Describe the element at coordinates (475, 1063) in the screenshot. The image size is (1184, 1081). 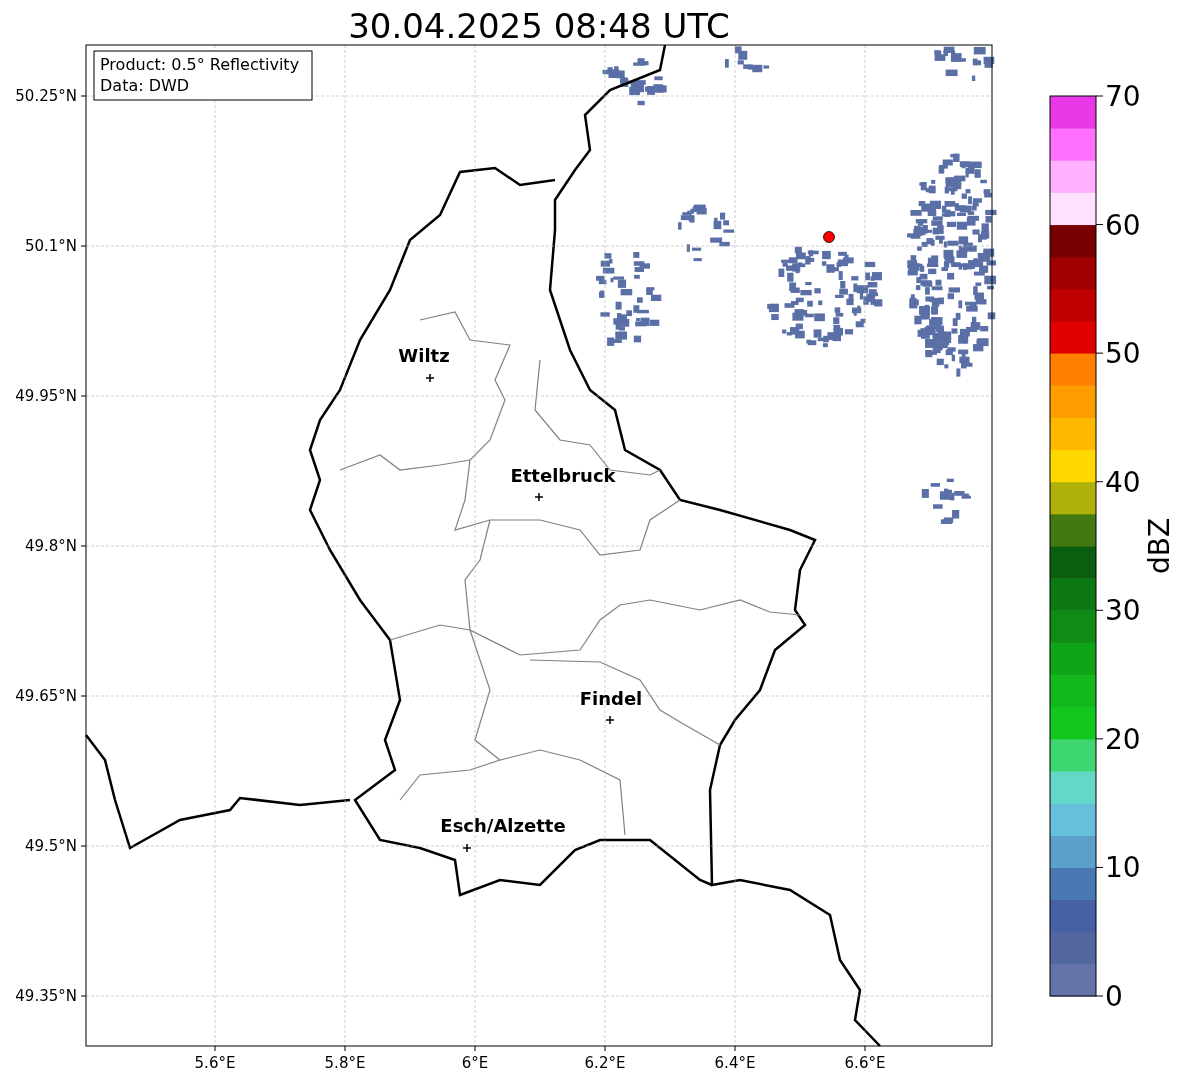
I see `axis-tick-label: 6°E` at that location.